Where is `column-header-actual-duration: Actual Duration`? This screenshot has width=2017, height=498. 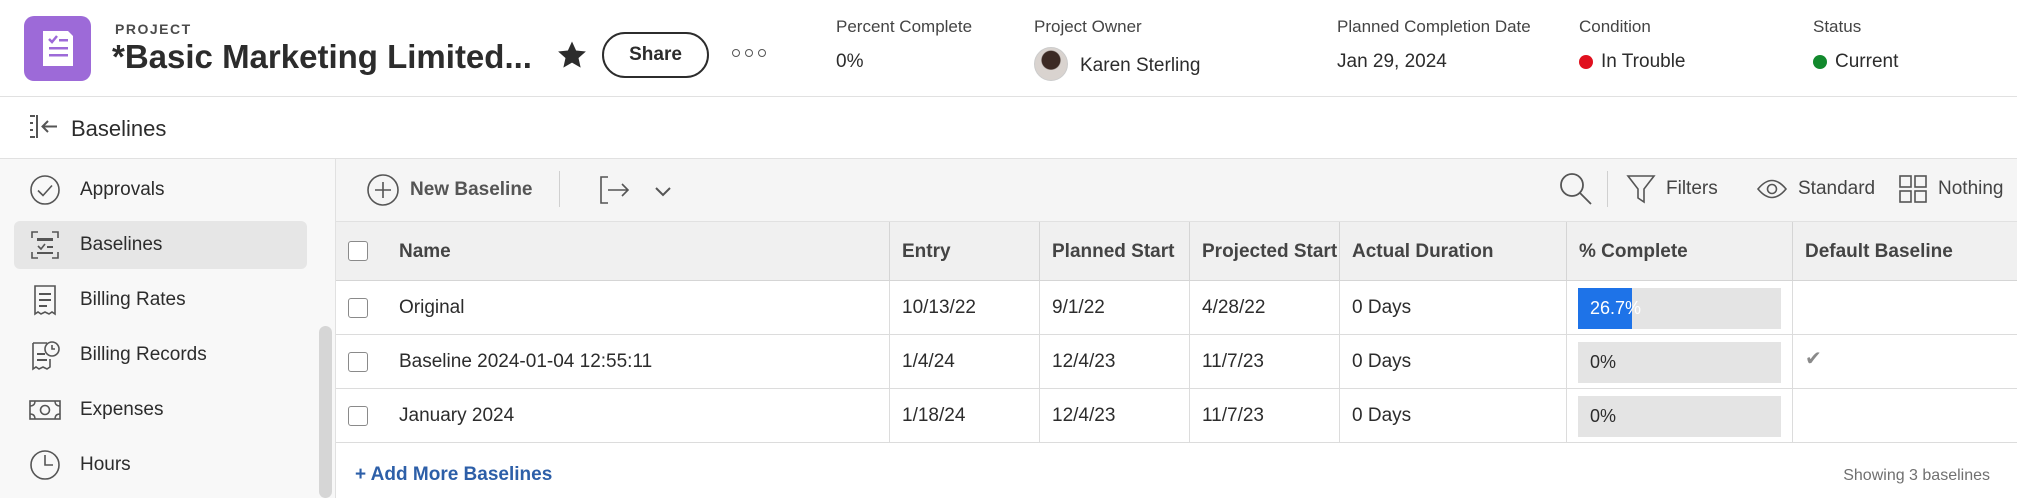 column-header-actual-duration: Actual Duration is located at coordinates (1452, 252).